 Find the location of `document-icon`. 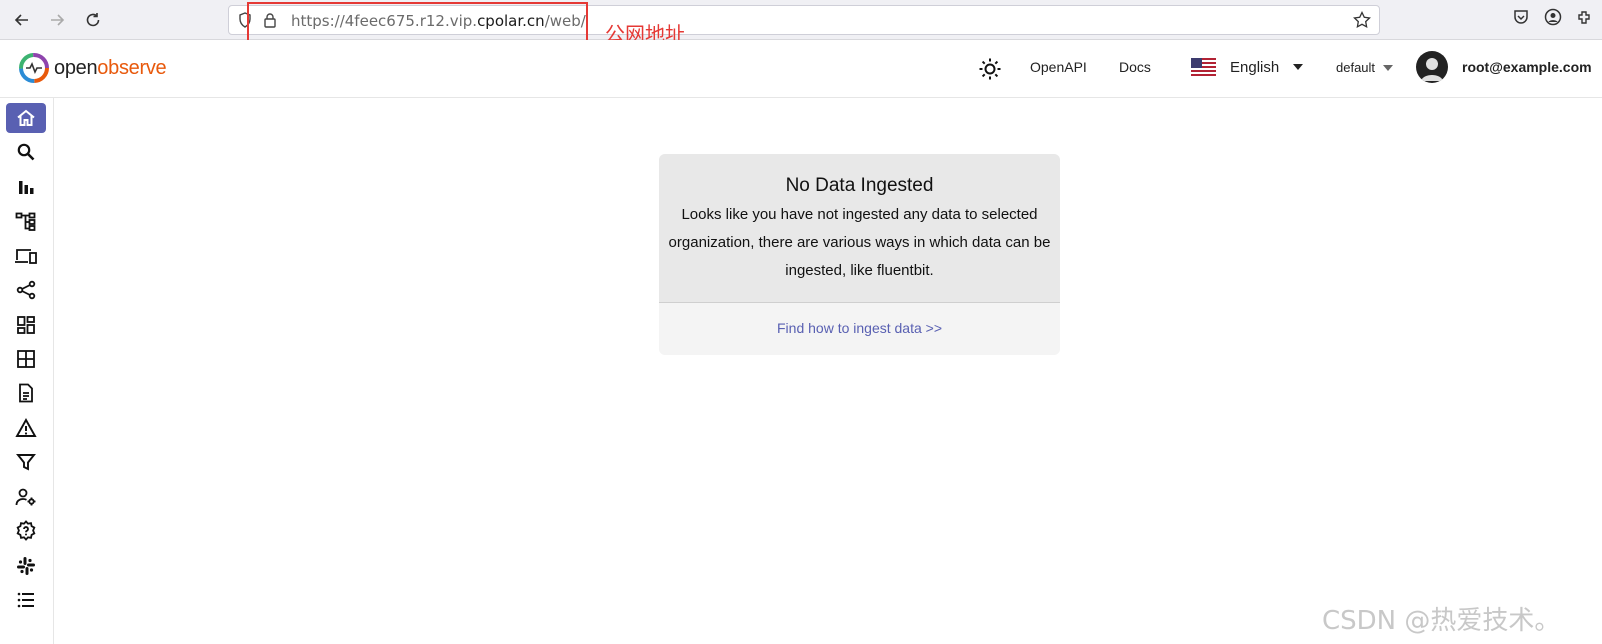

document-icon is located at coordinates (26, 393).